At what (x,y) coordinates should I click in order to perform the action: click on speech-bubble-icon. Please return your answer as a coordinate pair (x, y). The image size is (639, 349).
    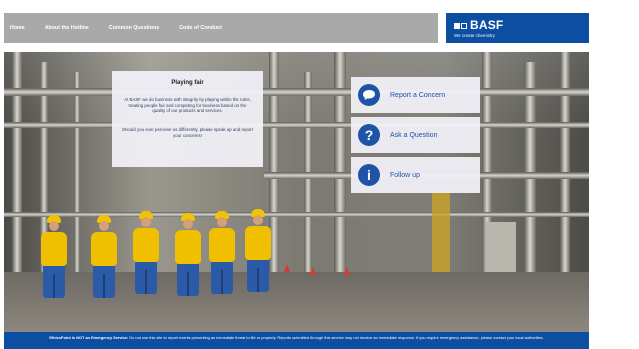
    Looking at the image, I should click on (369, 95).